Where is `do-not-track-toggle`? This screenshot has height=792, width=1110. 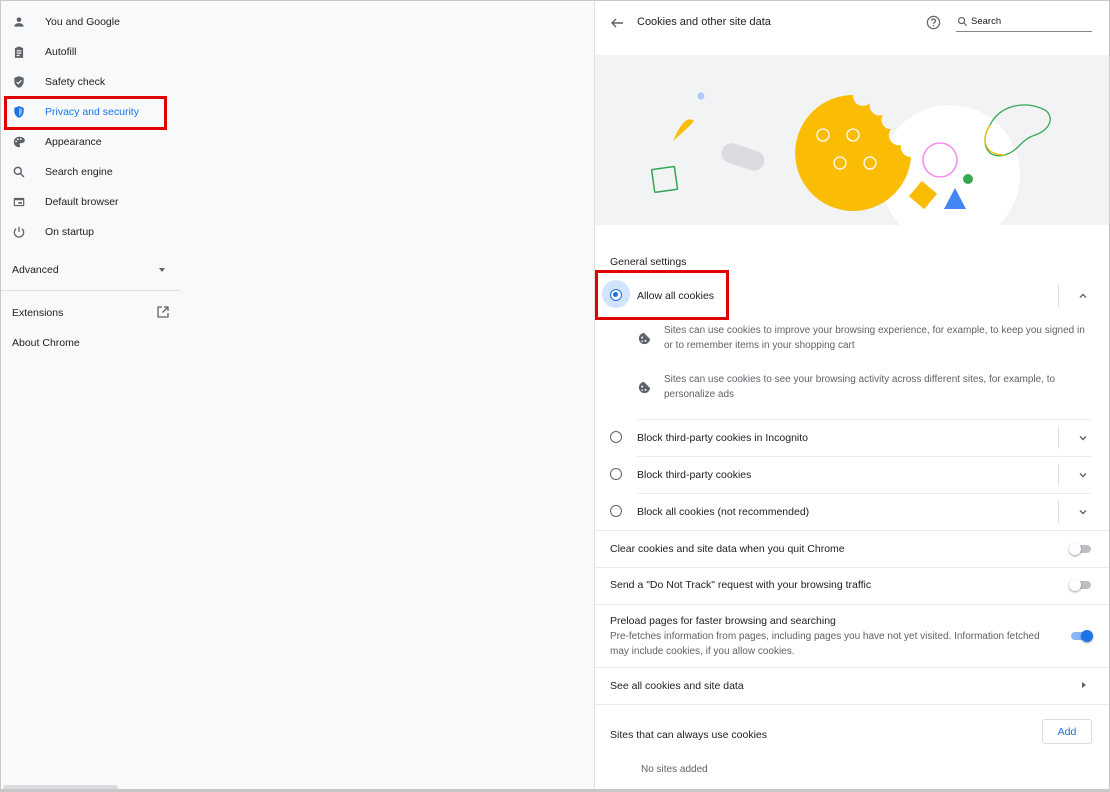
do-not-track-toggle is located at coordinates (1081, 585).